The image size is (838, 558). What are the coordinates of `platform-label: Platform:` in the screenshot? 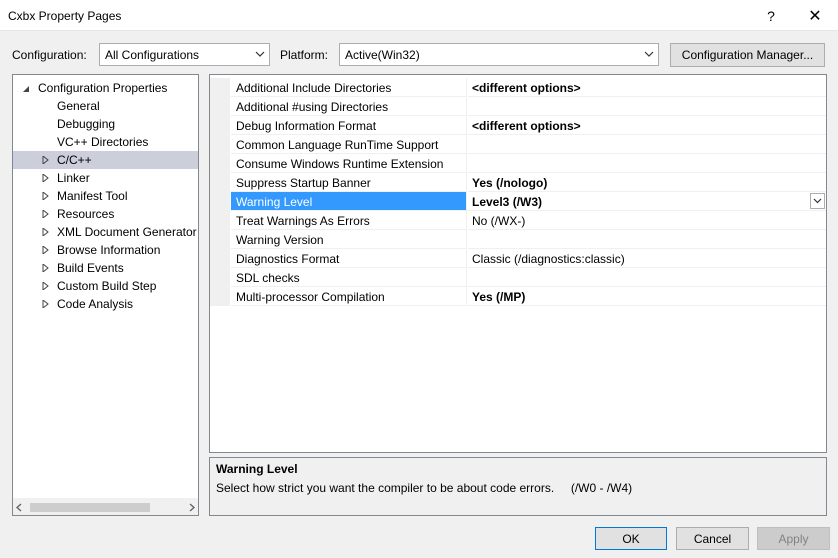 It's located at (304, 55).